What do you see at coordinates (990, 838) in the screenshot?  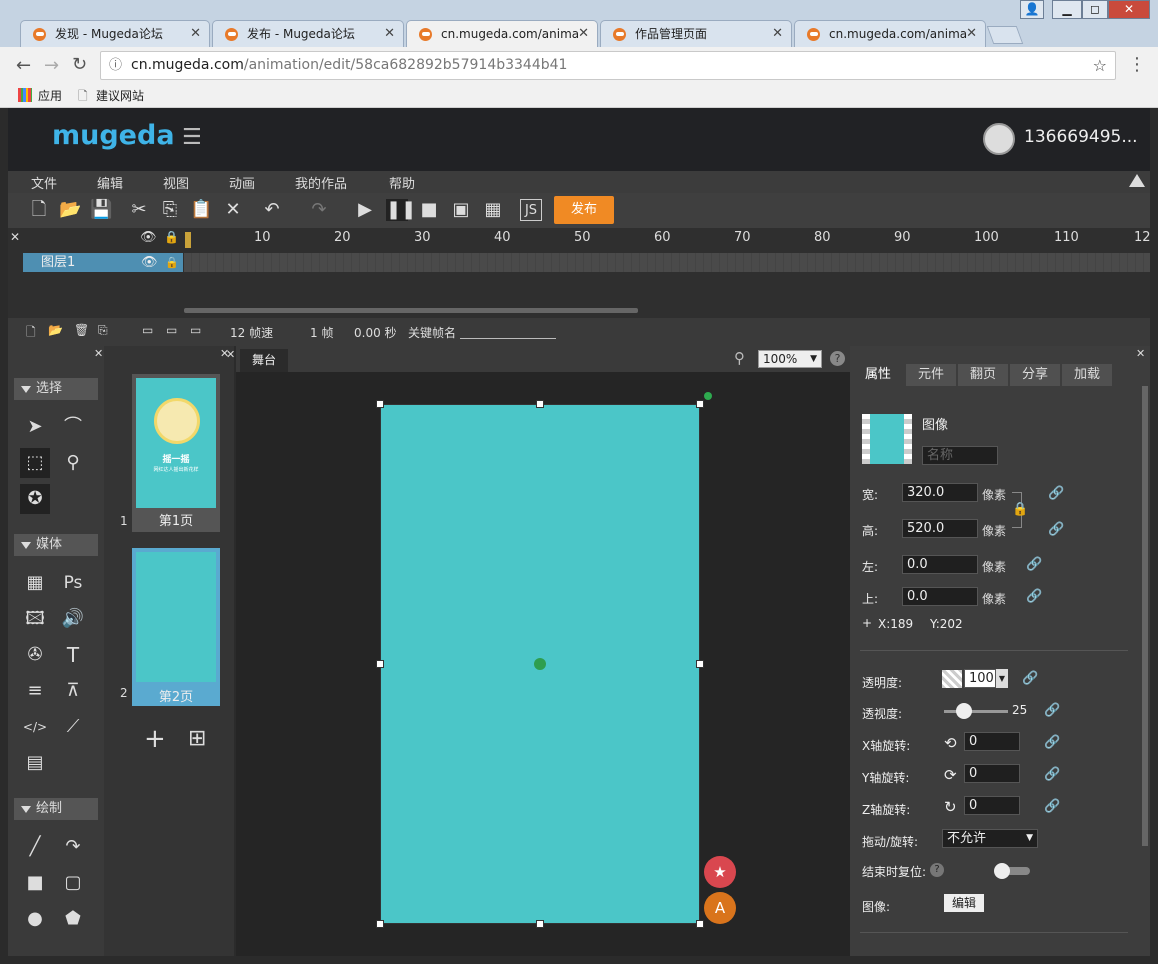 I see `drag-rotate-select: 不允许 ▼` at bounding box center [990, 838].